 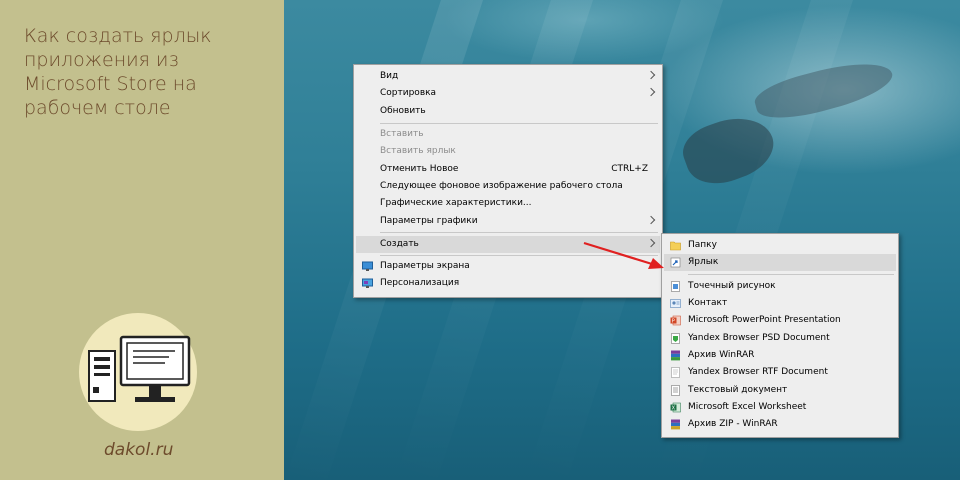 I want to click on annotation-arrow-icon, so click(x=623, y=255).